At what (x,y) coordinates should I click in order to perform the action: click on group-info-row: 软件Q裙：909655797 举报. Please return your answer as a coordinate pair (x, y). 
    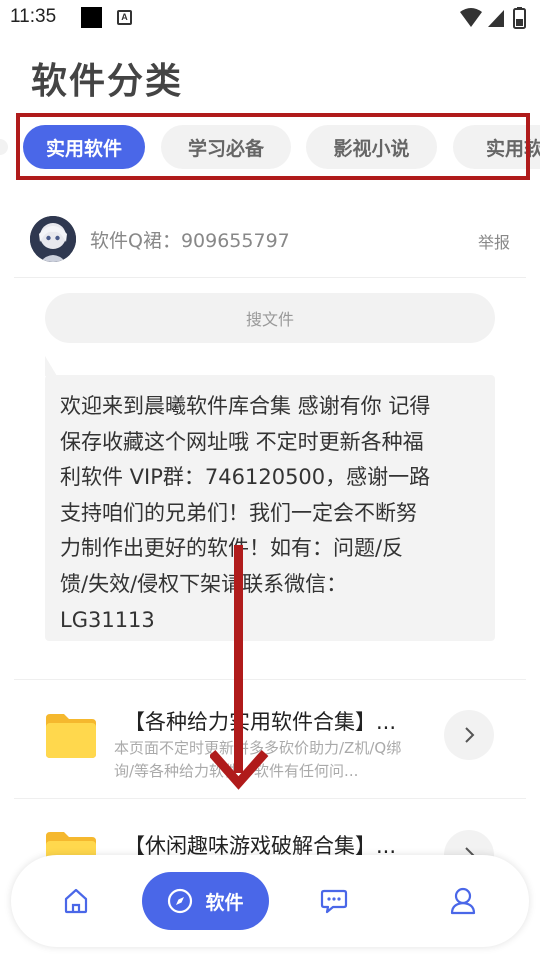
    Looking at the image, I should click on (270, 238).